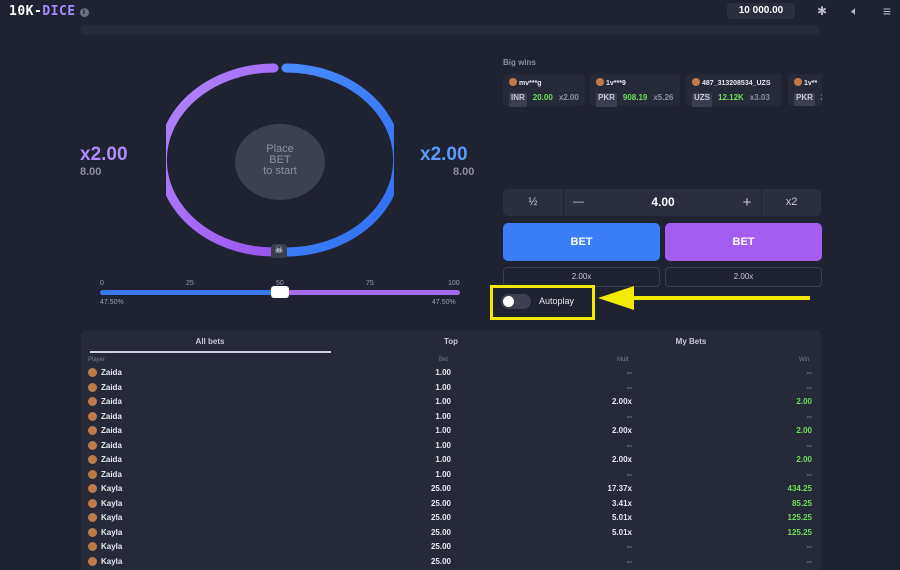 Image resolution: width=900 pixels, height=570 pixels. I want to click on cell-win: 434.25, so click(799, 488).